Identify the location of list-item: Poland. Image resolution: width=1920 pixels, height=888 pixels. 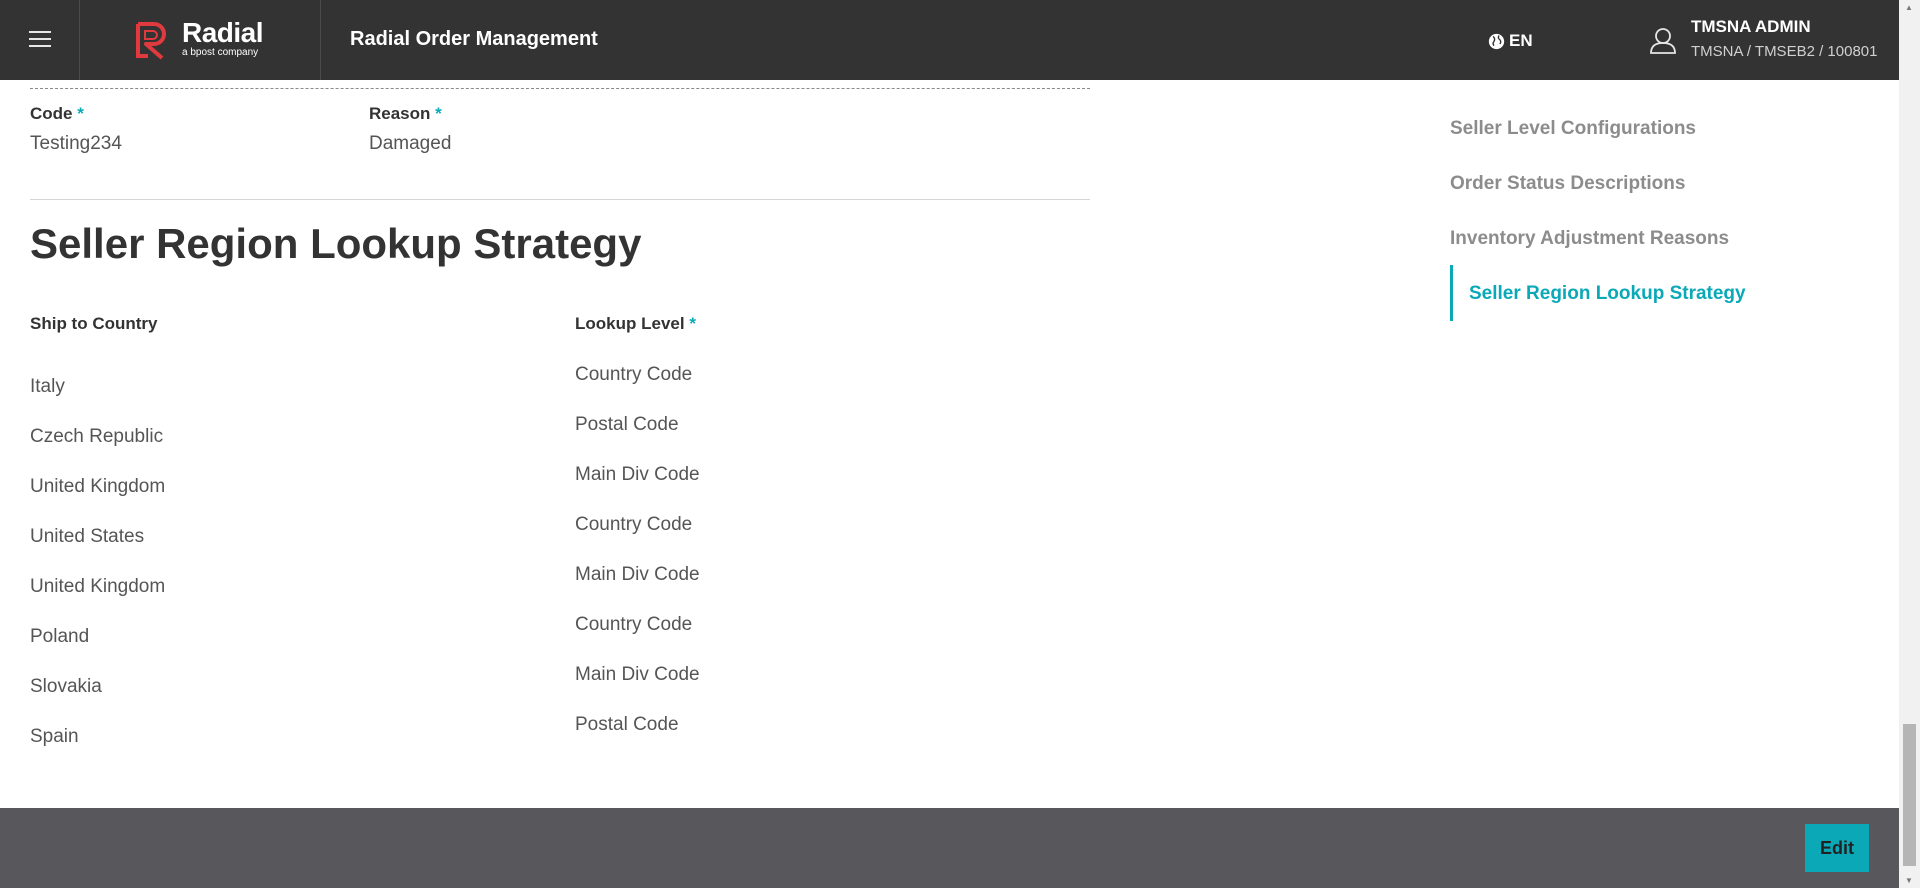
(60, 636).